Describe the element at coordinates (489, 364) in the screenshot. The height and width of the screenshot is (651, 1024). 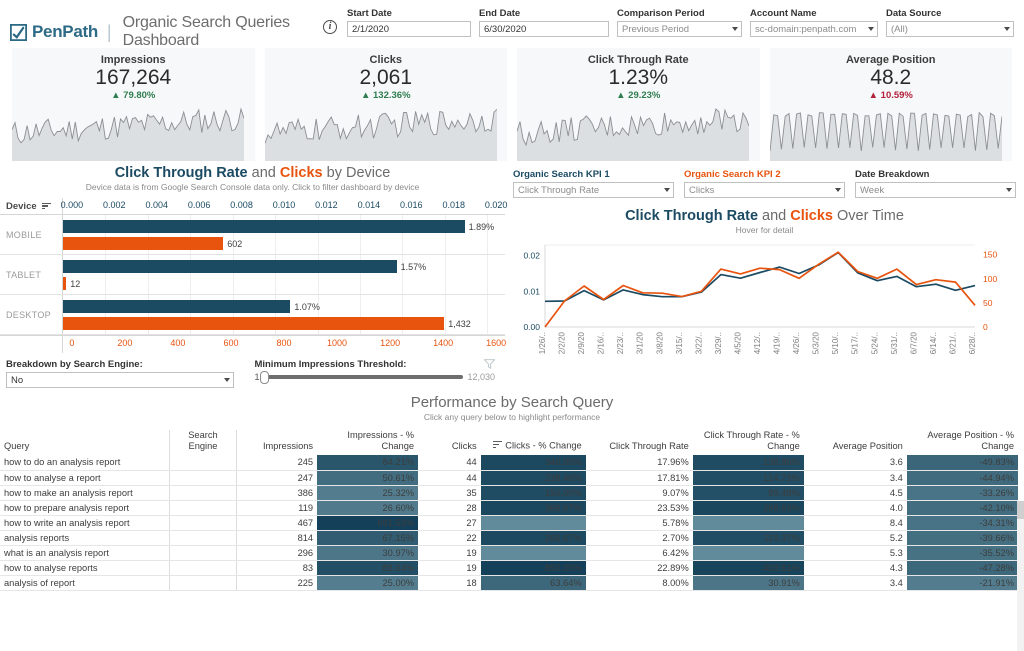
I see `funnel-icon` at that location.